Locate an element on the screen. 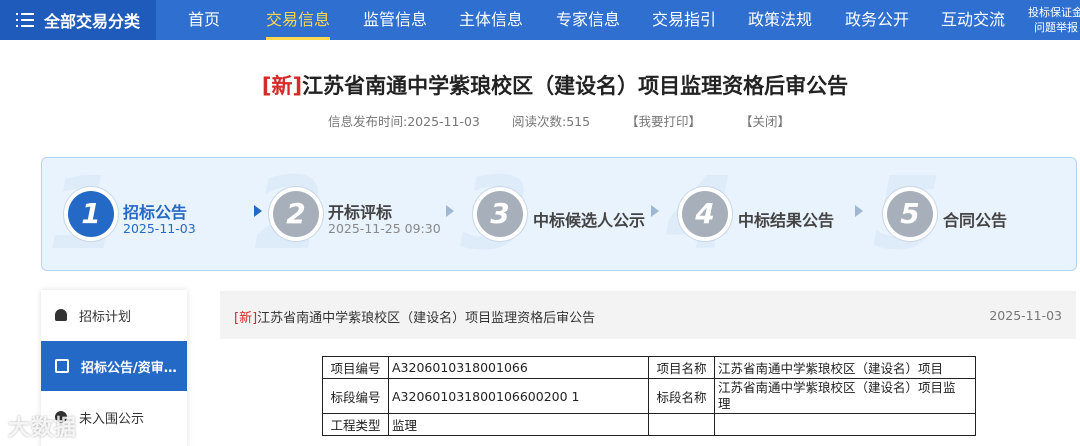 The height and width of the screenshot is (446, 1080). table-cell: 标段编号 is located at coordinates (355, 396).